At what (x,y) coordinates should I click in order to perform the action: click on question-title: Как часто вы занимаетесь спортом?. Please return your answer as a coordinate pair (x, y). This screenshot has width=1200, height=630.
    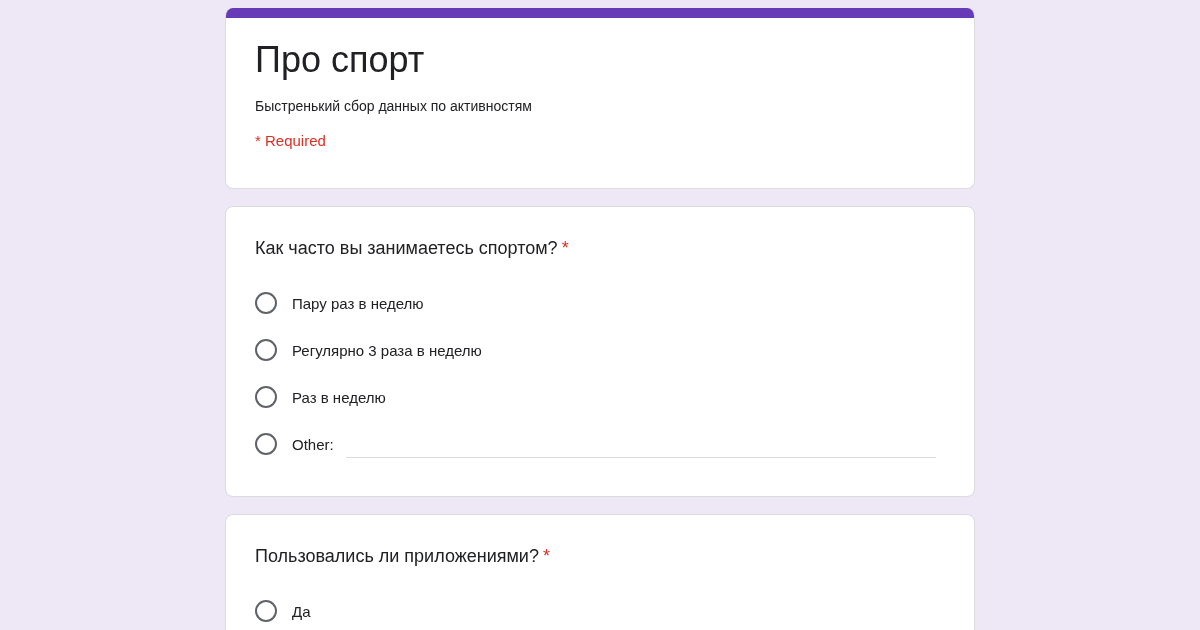
    Looking at the image, I should click on (406, 248).